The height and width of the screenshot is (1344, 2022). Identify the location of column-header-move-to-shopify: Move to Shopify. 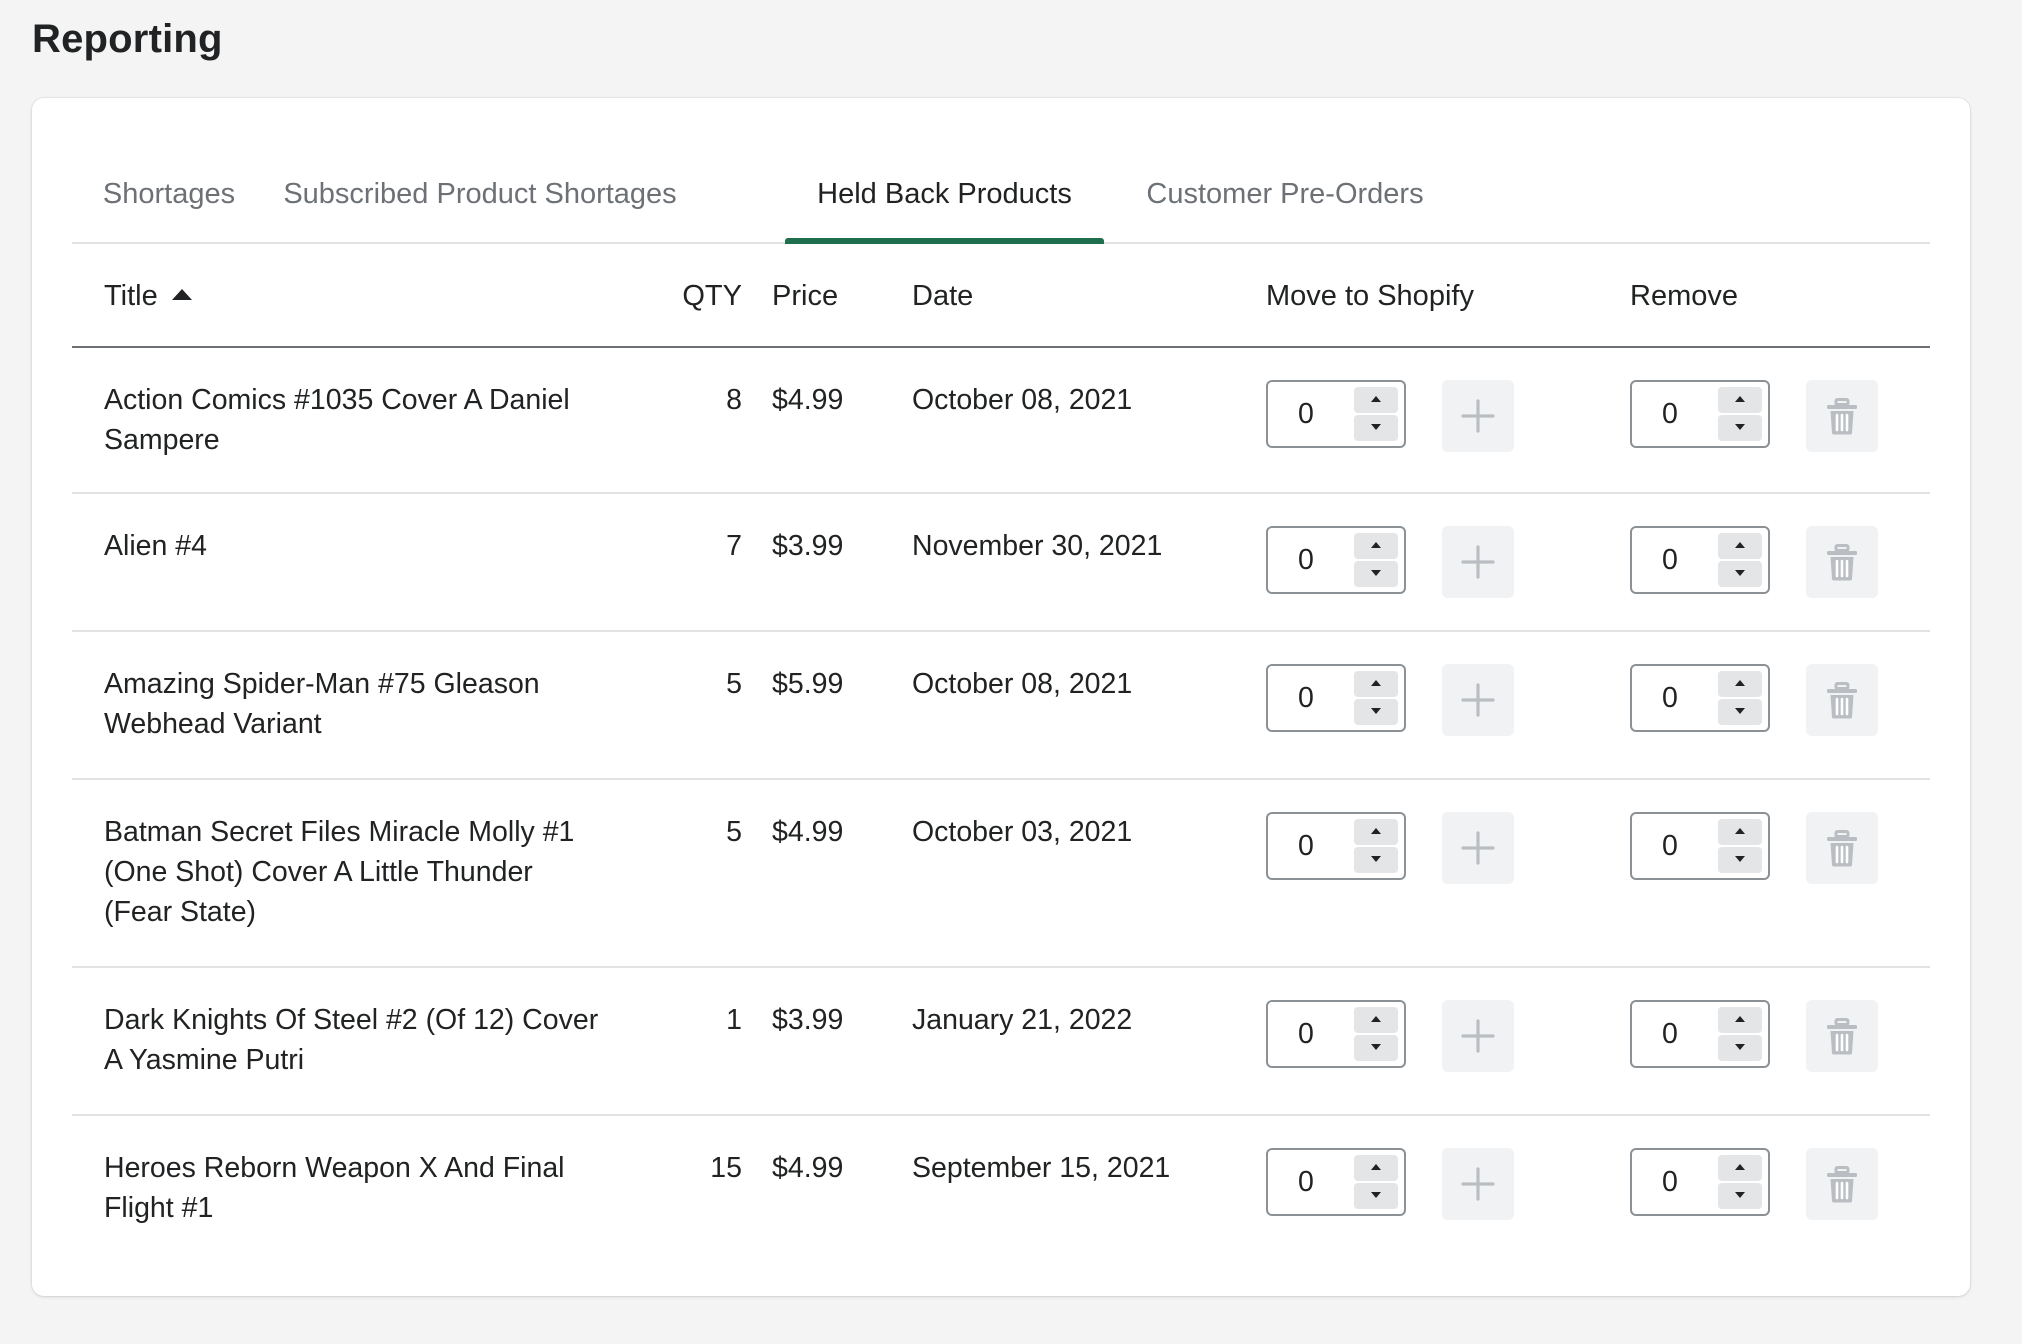
(1370, 296).